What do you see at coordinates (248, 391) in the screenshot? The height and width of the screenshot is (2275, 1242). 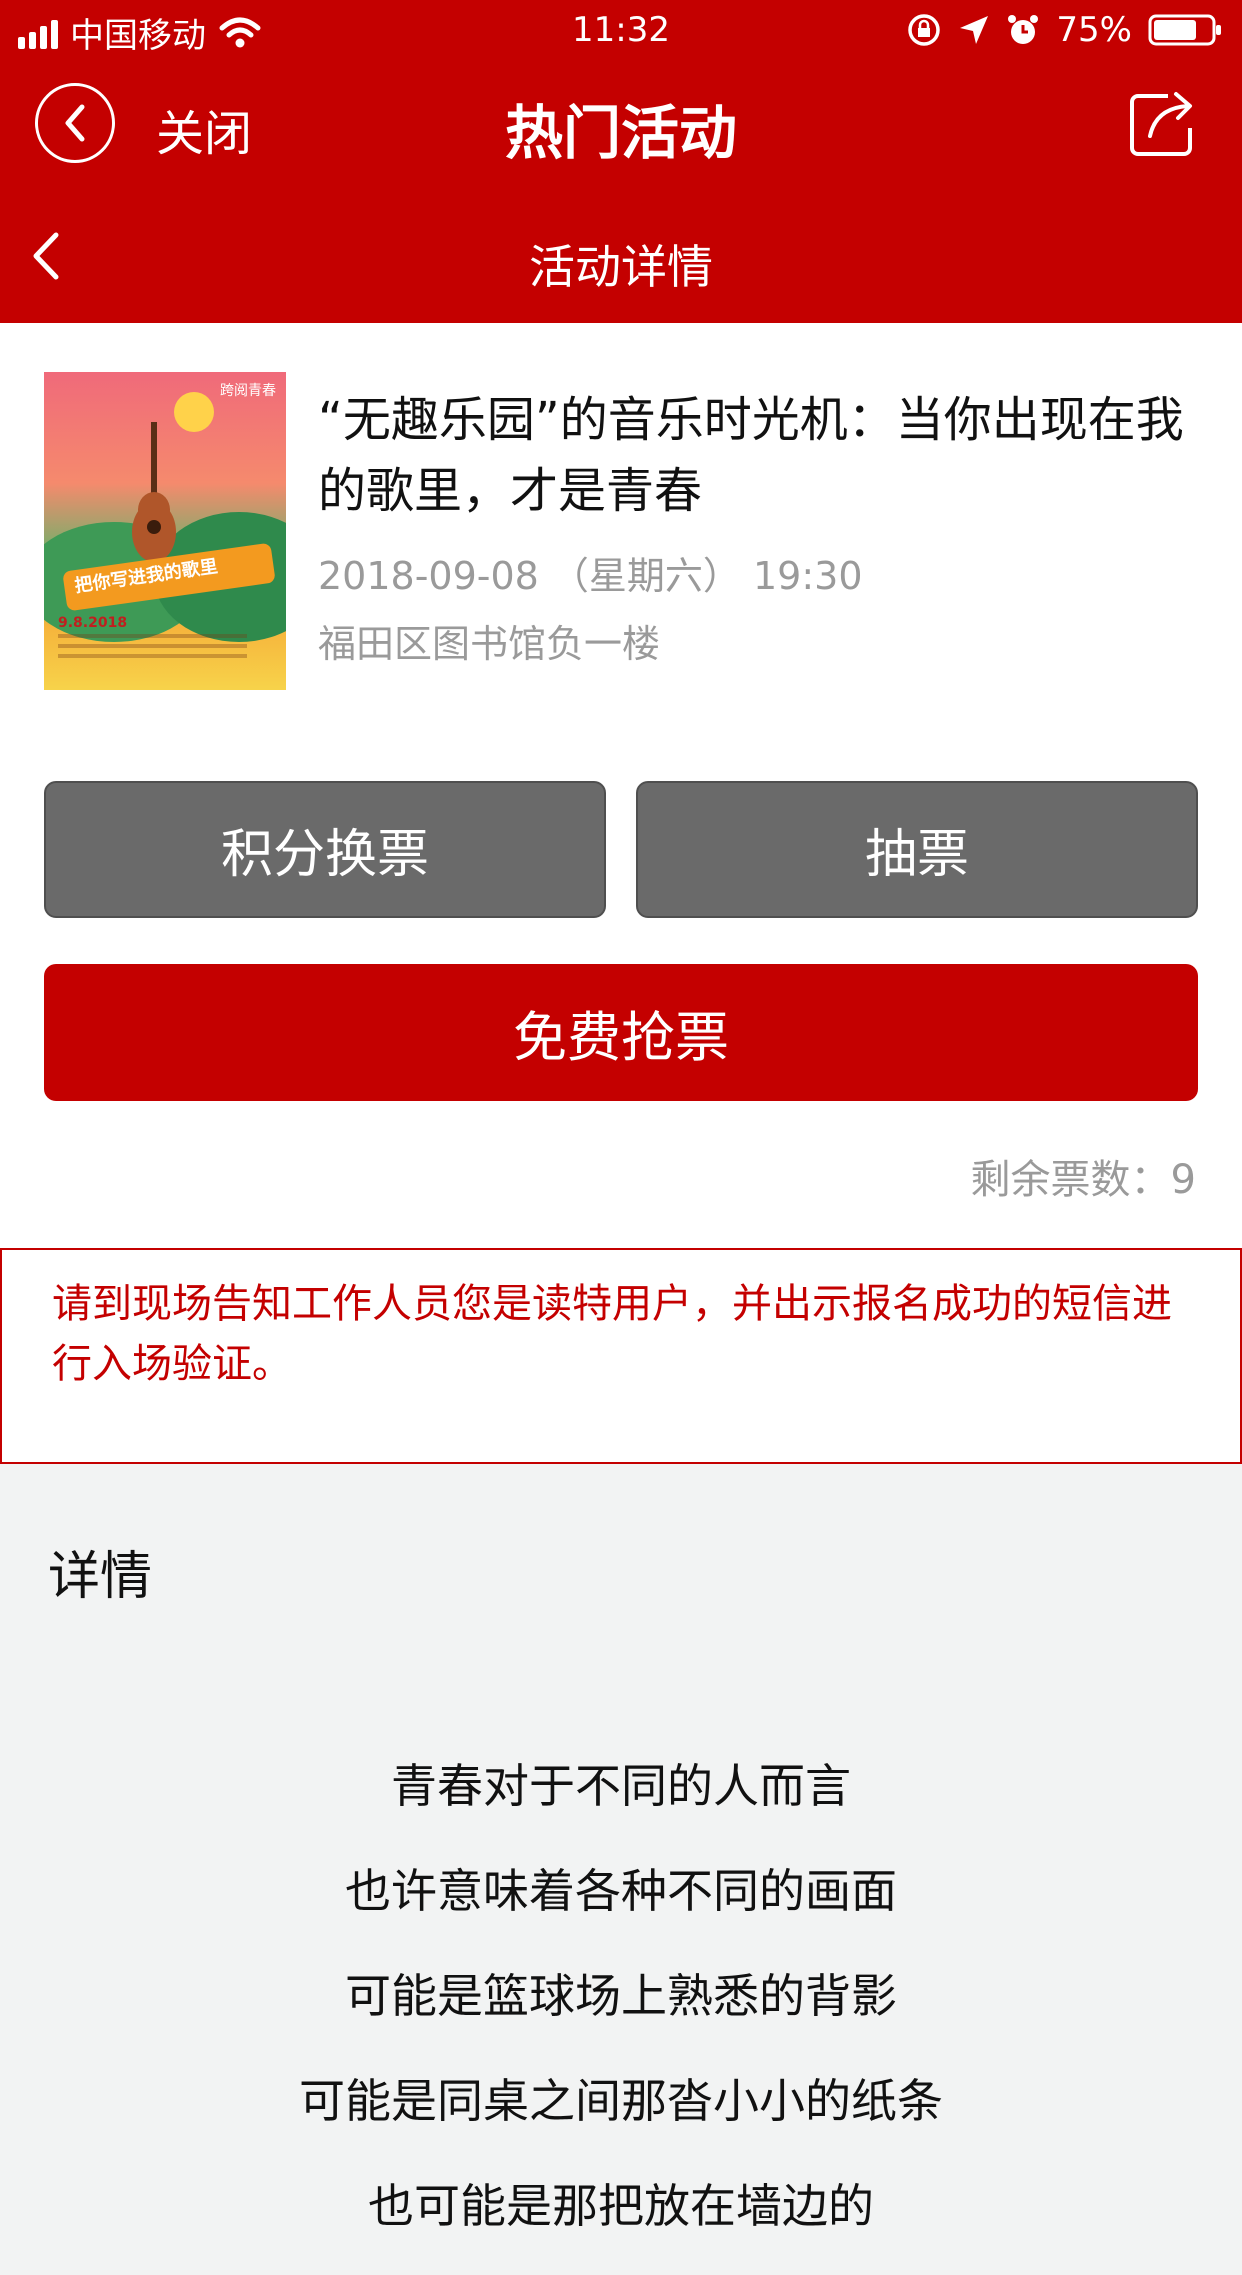 I see `poster-tag: 跨阅青春` at bounding box center [248, 391].